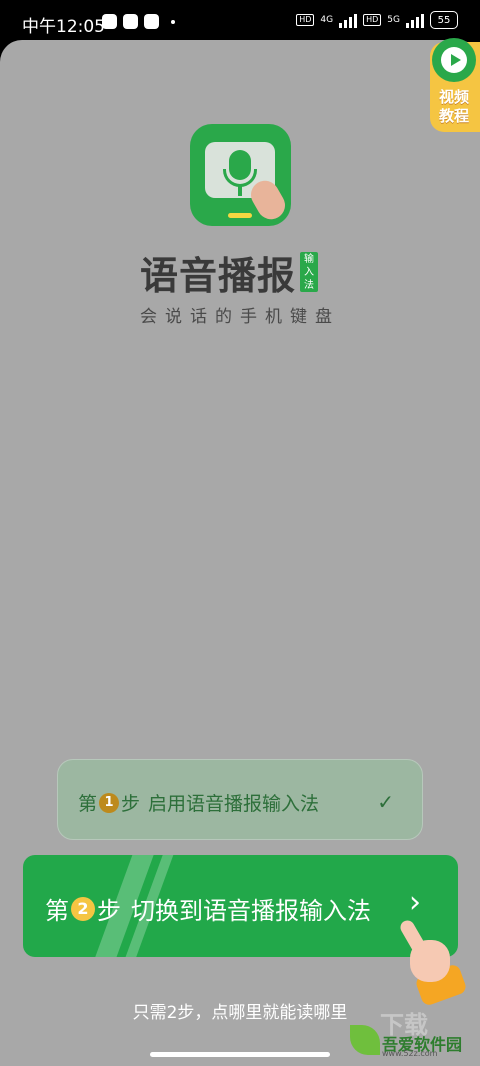  I want to click on app-name: 语音播报 输入法, so click(229, 274).